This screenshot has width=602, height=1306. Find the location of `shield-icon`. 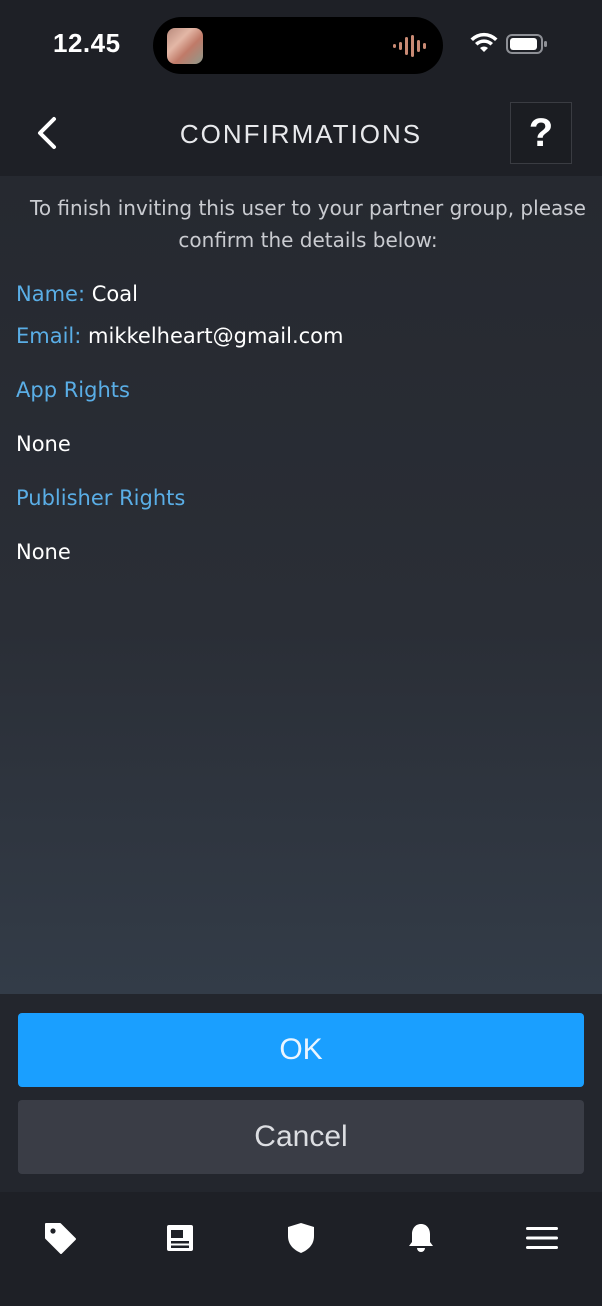

shield-icon is located at coordinates (301, 1238).